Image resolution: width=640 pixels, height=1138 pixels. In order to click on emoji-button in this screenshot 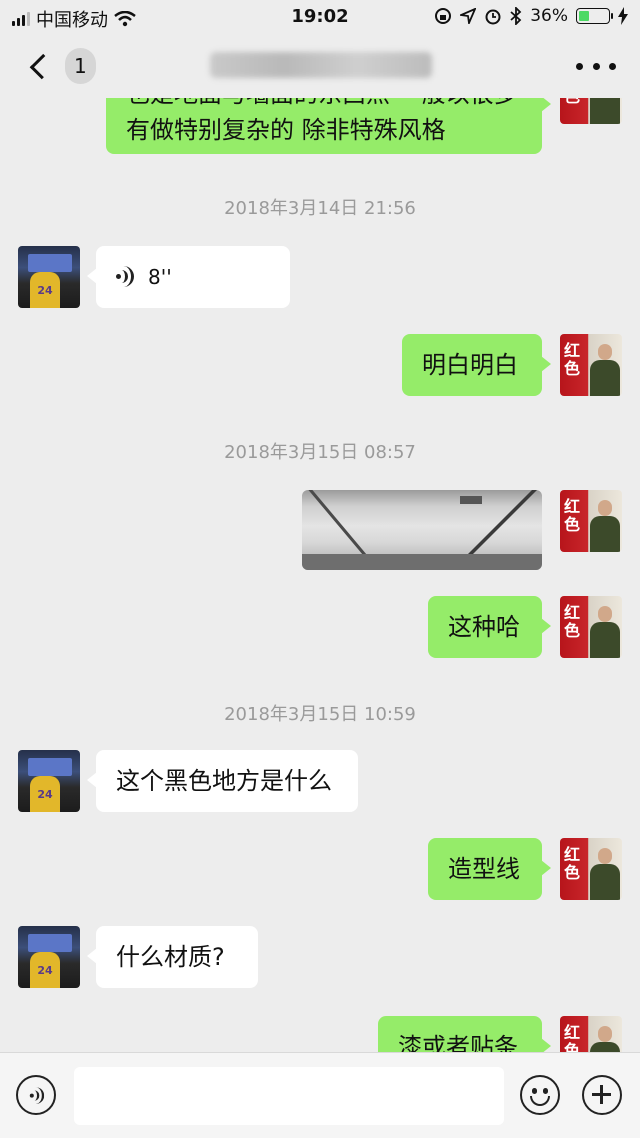, I will do `click(540, 1095)`.